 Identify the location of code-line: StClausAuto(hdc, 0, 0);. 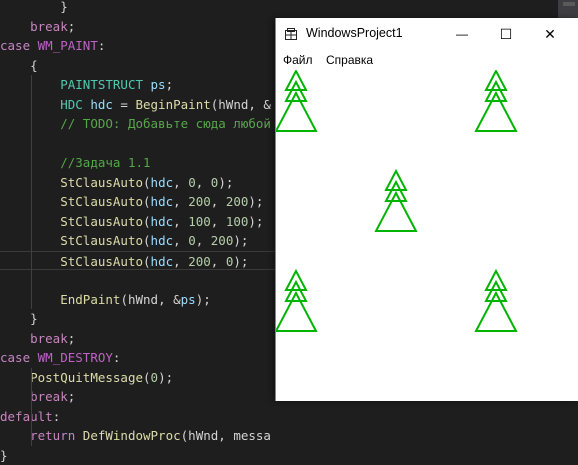
(116, 182).